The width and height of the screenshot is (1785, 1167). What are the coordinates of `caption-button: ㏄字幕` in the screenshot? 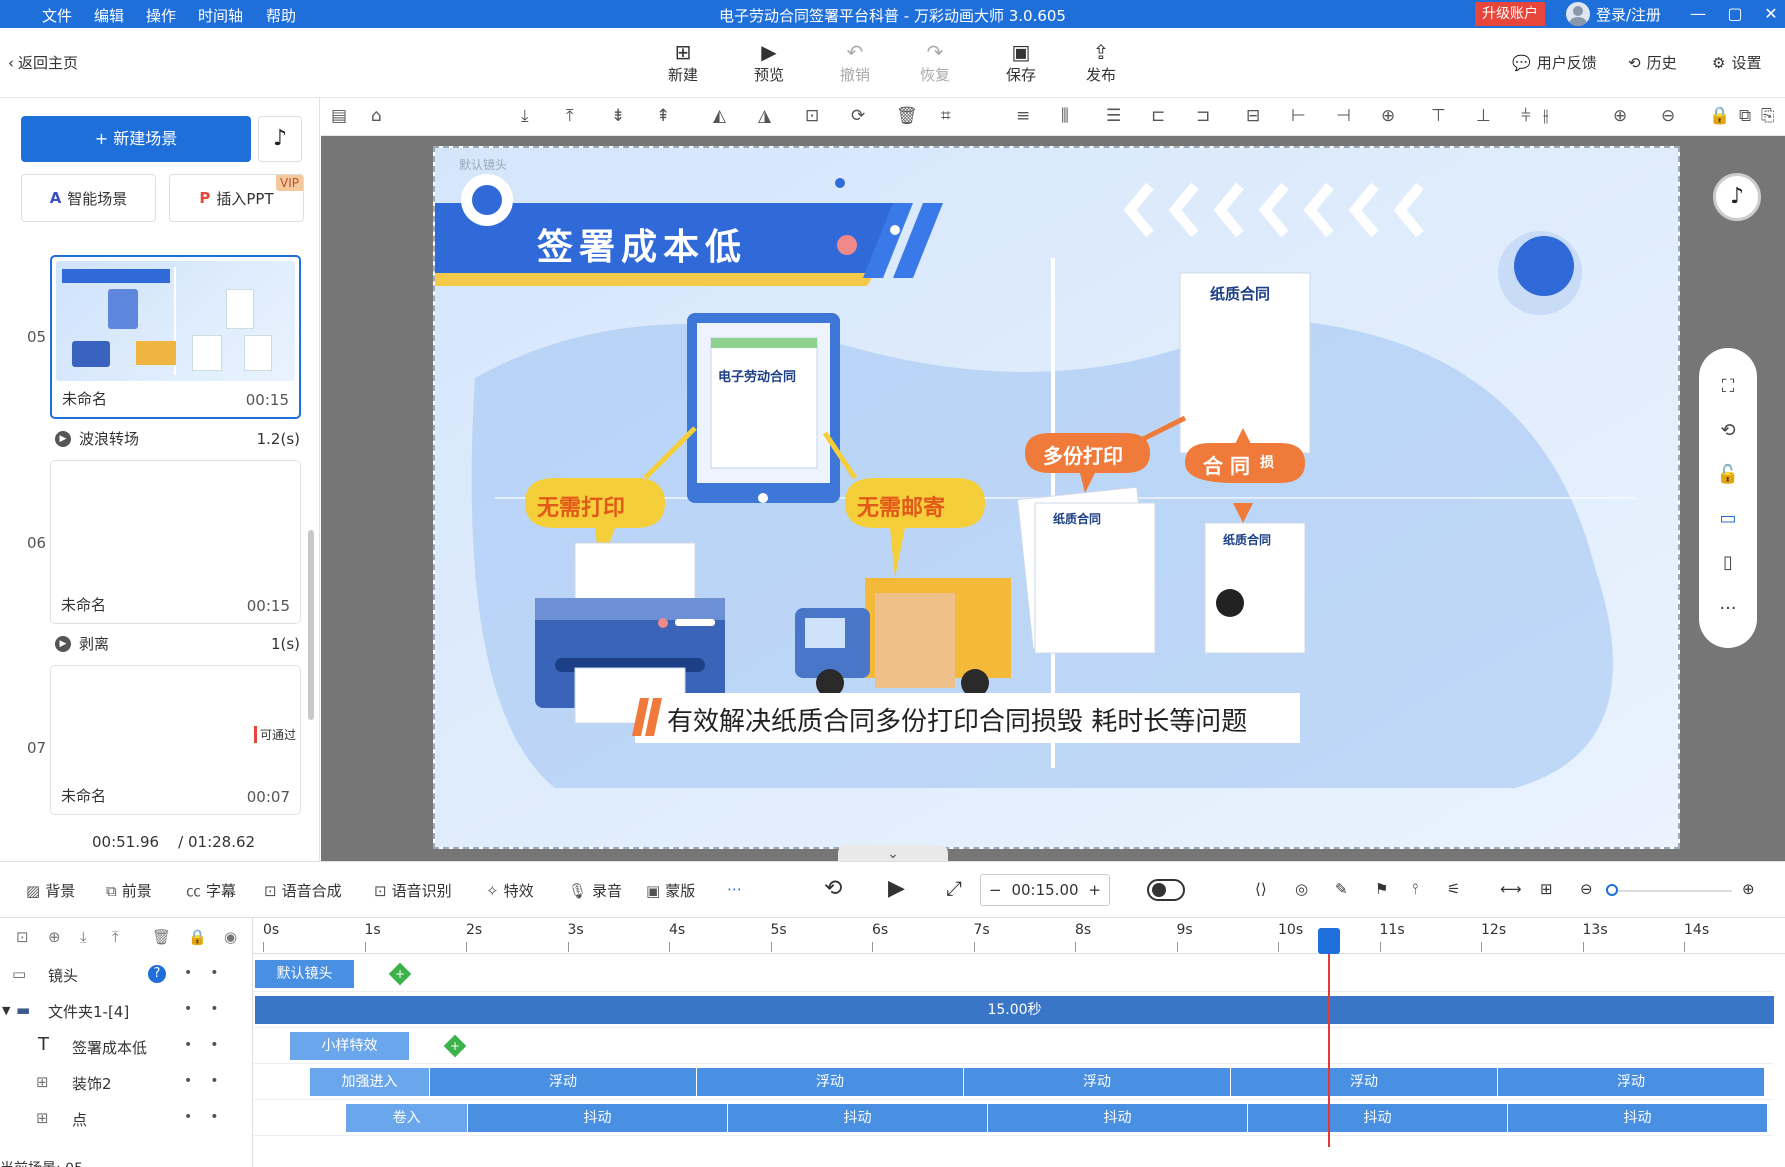 It's located at (211, 890).